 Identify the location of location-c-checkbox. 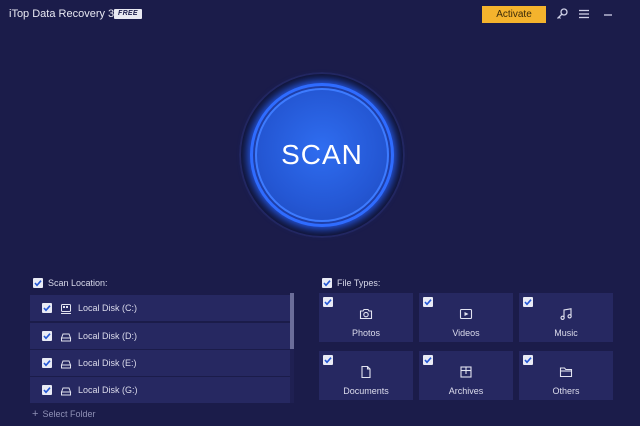
(47, 308).